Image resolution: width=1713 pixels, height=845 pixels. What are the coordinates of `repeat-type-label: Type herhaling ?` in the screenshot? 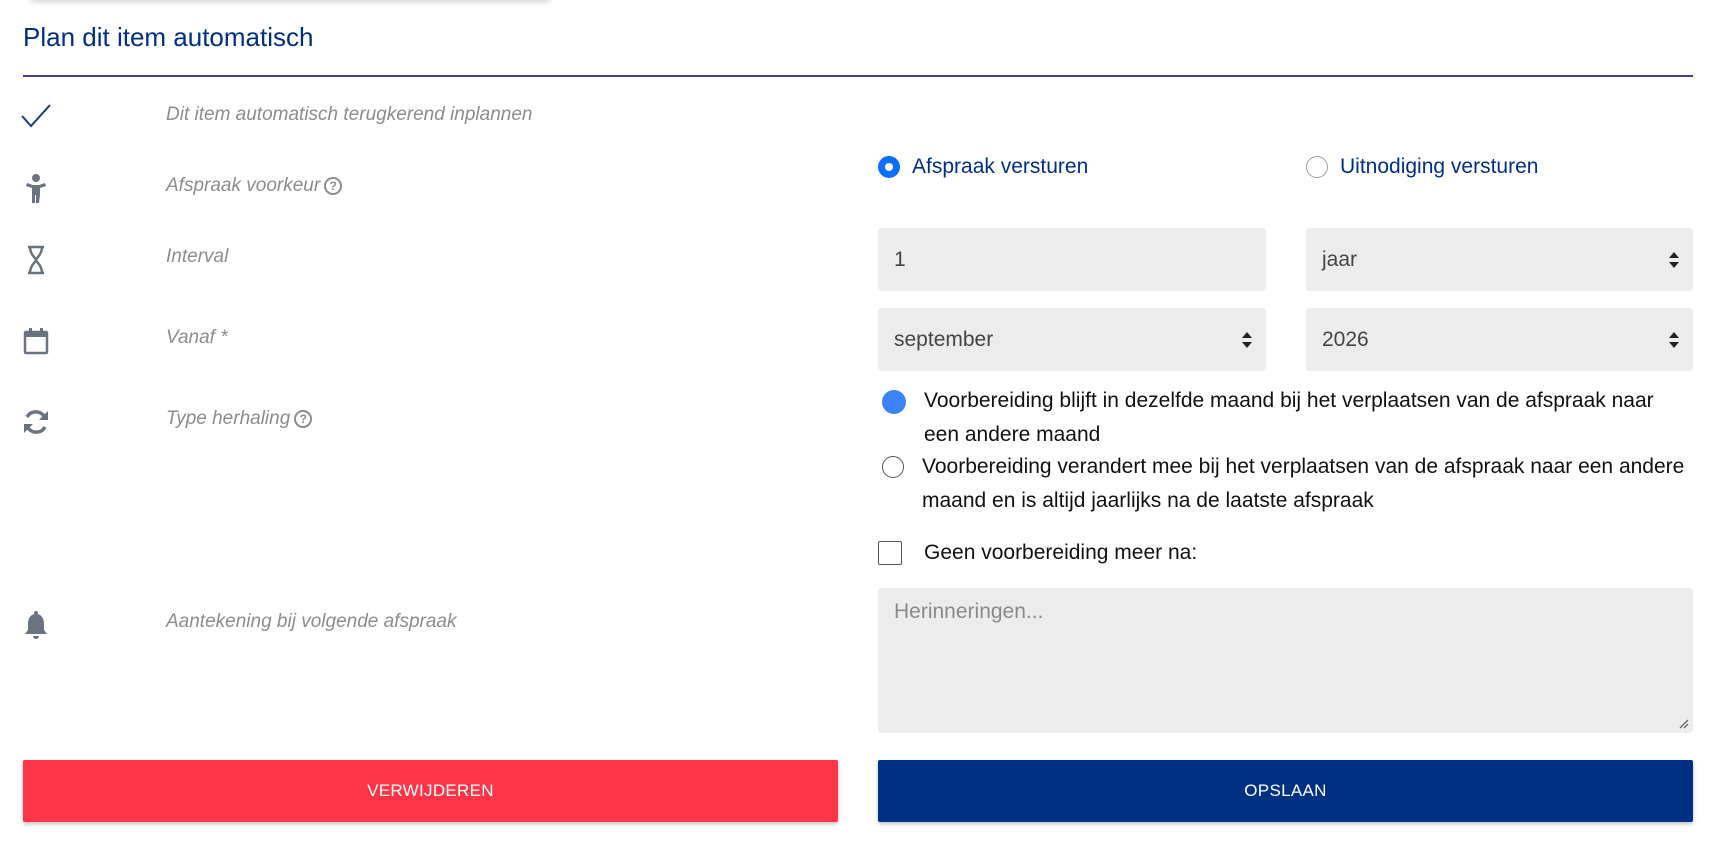 It's located at (239, 419).